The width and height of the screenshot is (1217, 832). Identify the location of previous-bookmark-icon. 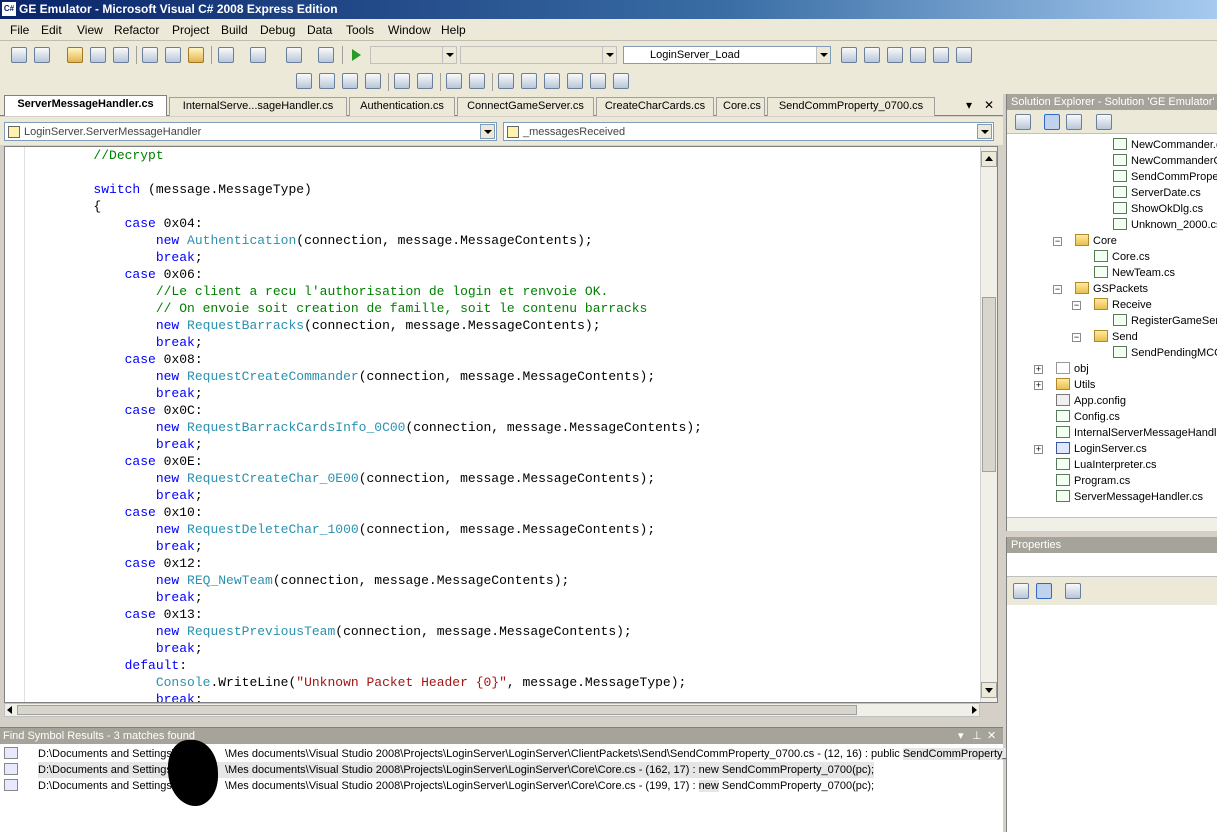
(529, 81).